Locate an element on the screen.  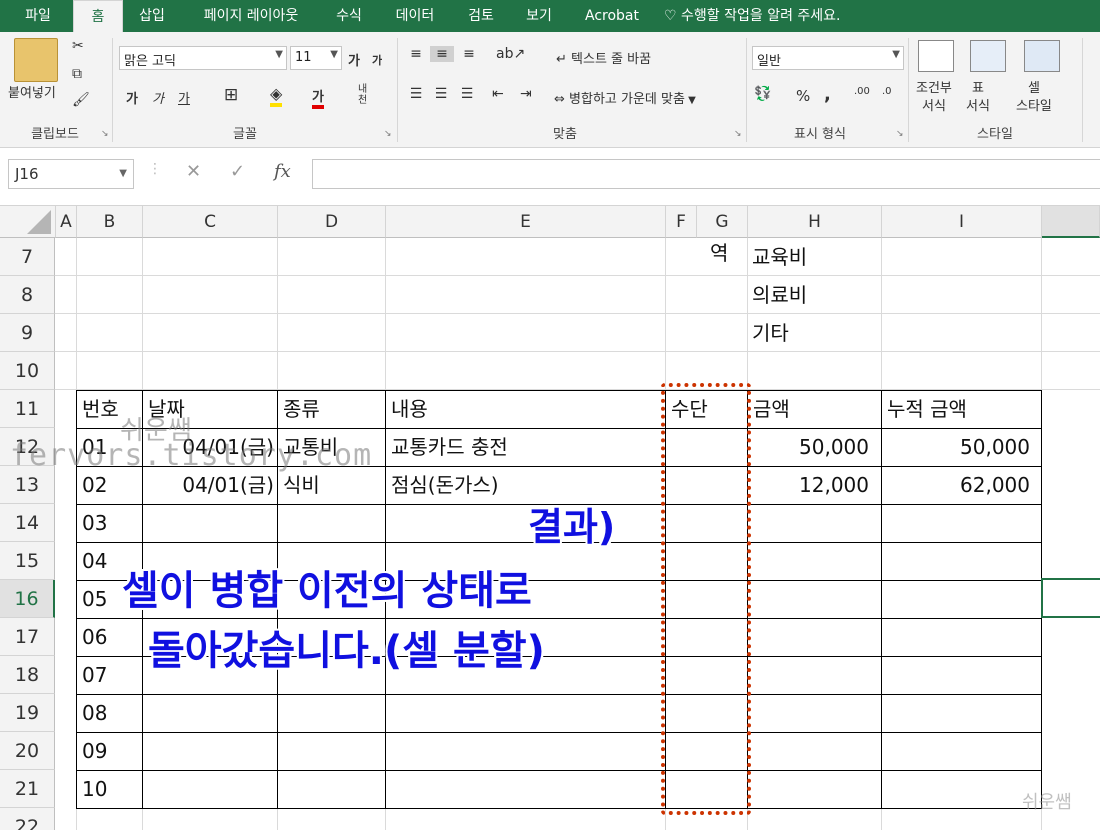
header-cell-cumulative: 누적 금액 is located at coordinates (927, 409).